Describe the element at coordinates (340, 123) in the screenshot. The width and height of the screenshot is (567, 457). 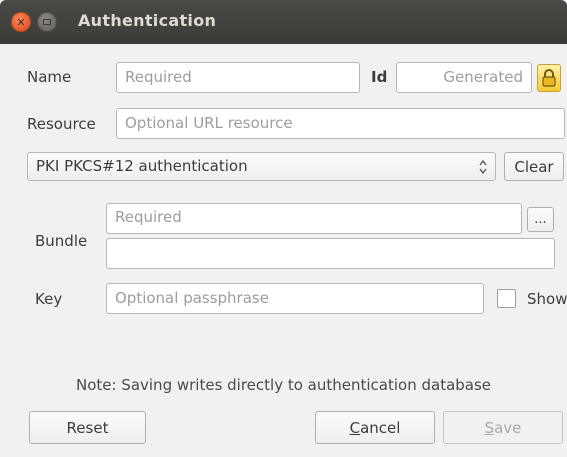
I see `resource-input: Optional URL resource` at that location.